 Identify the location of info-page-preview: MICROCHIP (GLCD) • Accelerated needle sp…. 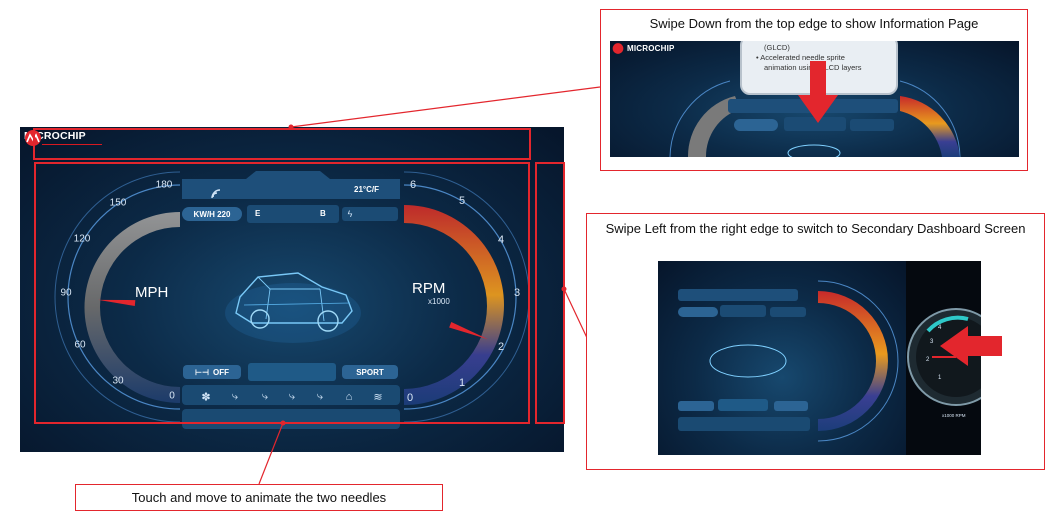
(814, 99).